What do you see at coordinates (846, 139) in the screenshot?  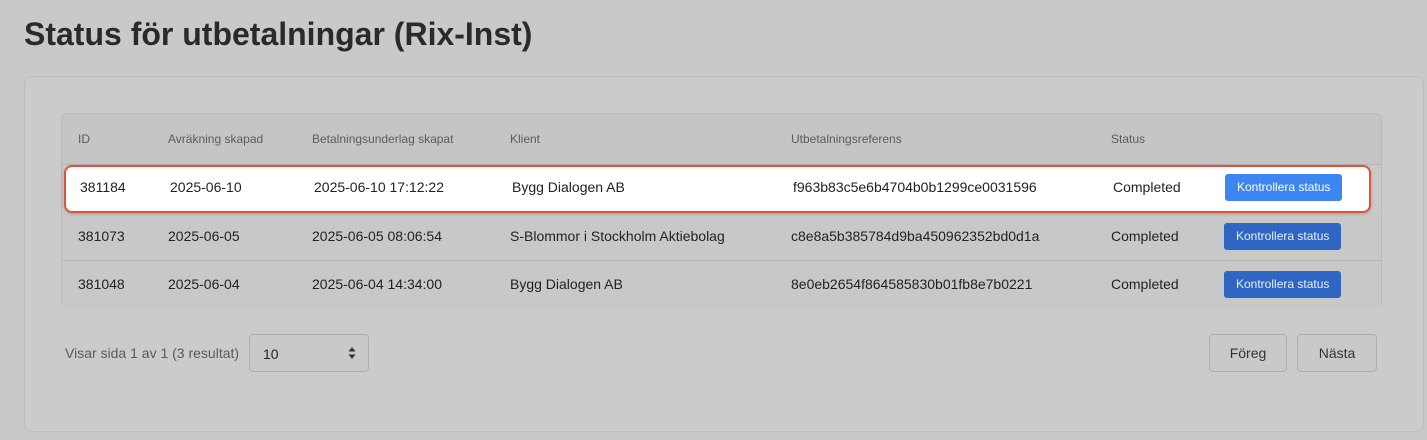 I see `column-header-reference: Utbetalningsreferens` at bounding box center [846, 139].